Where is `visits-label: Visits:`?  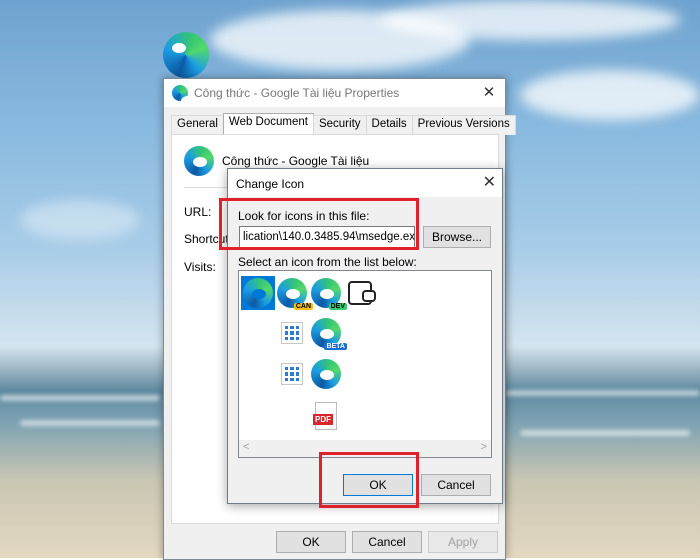 visits-label: Visits: is located at coordinates (200, 267).